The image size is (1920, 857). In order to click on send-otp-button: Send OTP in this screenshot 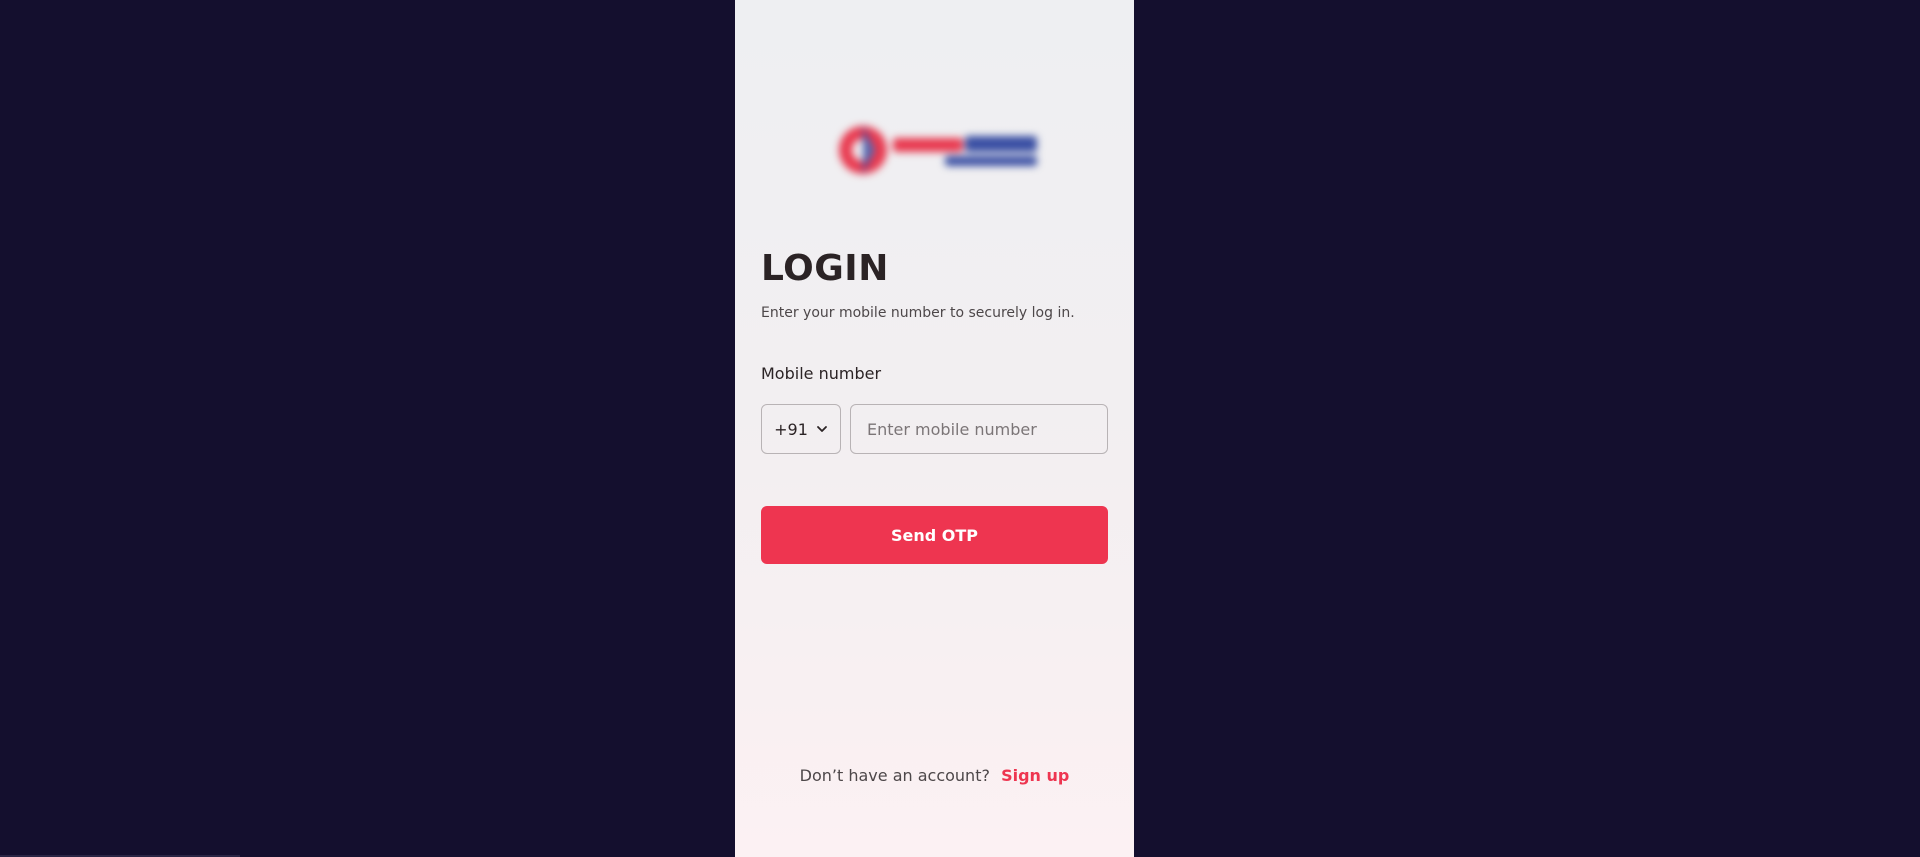, I will do `click(934, 535)`.